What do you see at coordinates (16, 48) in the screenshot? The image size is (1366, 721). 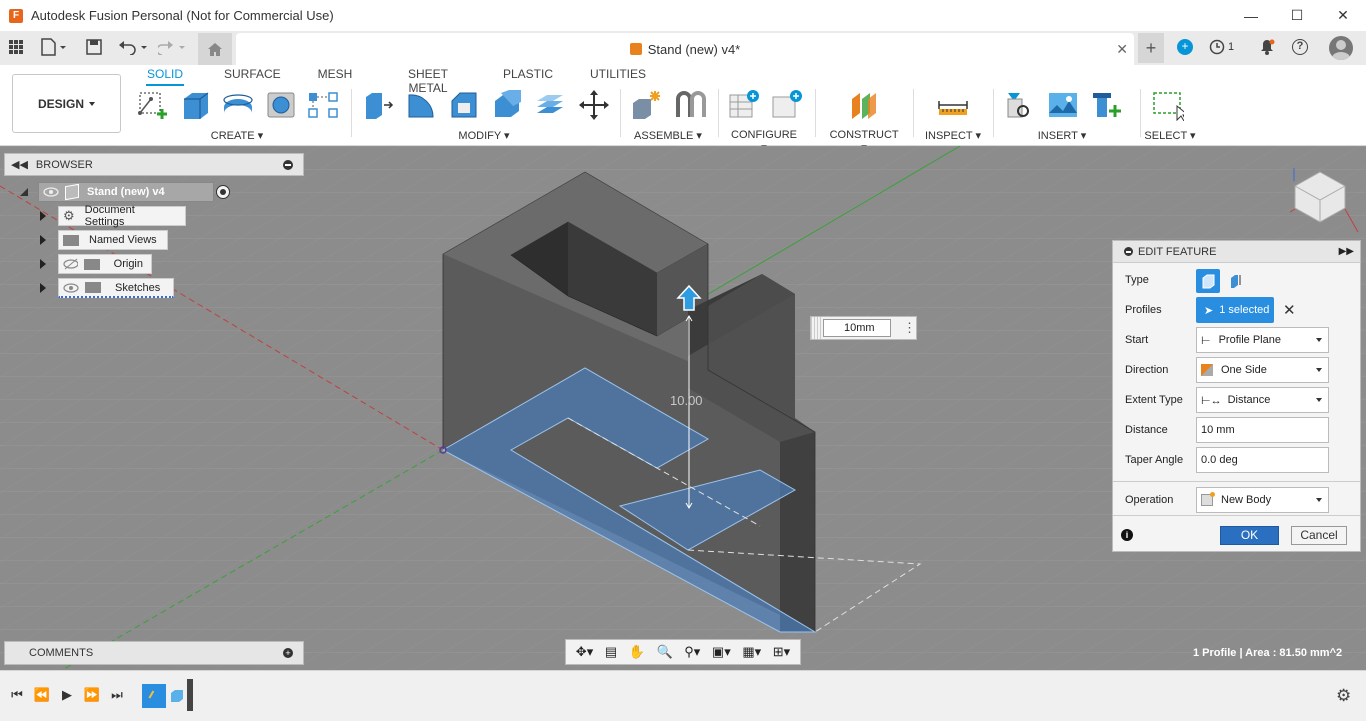 I see `app-grid-icon` at bounding box center [16, 48].